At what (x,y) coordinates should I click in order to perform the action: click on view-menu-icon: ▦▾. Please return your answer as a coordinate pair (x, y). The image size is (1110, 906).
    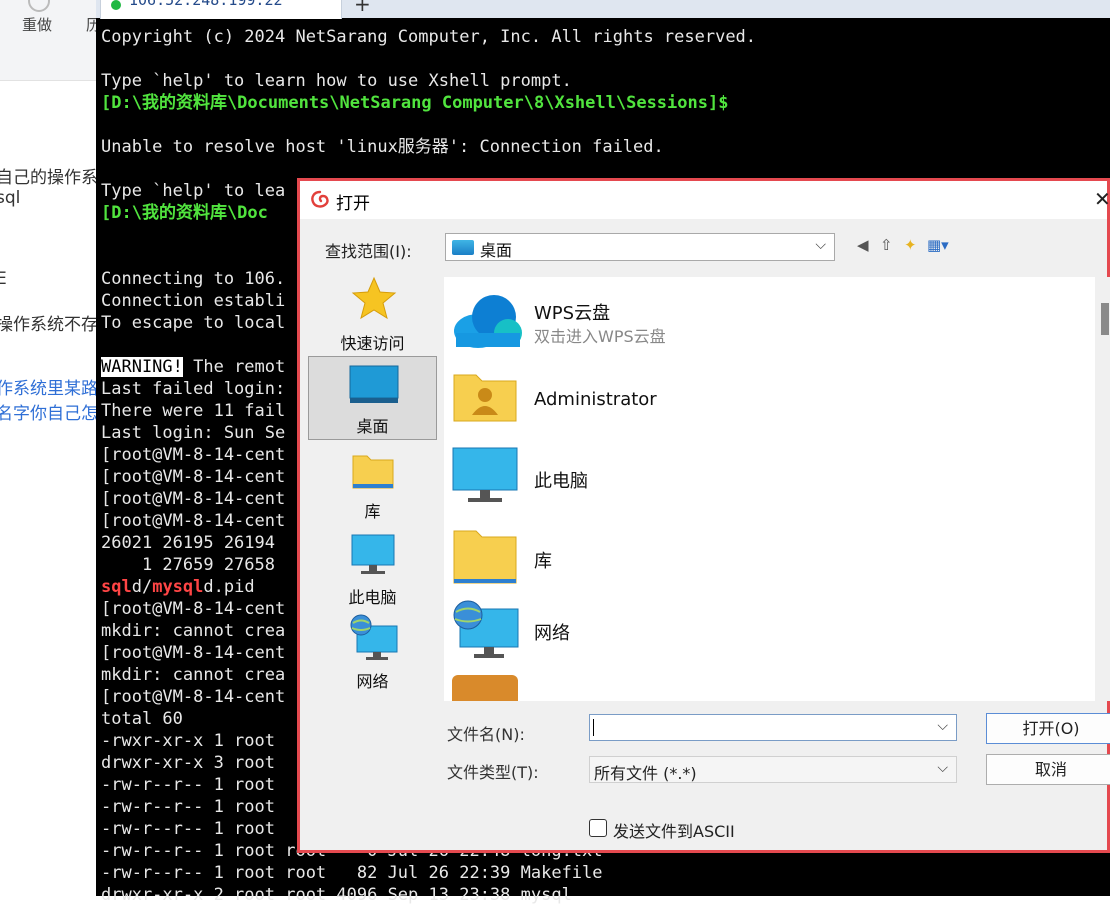
    Looking at the image, I should click on (938, 245).